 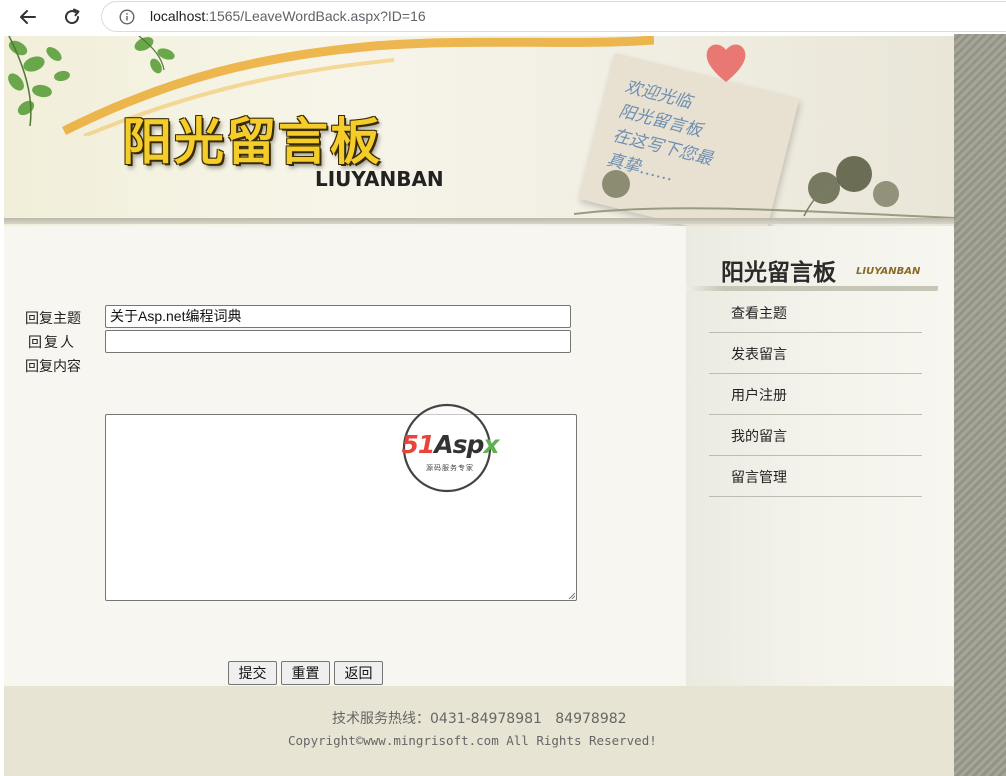 What do you see at coordinates (726, 63) in the screenshot?
I see `heart-icon` at bounding box center [726, 63].